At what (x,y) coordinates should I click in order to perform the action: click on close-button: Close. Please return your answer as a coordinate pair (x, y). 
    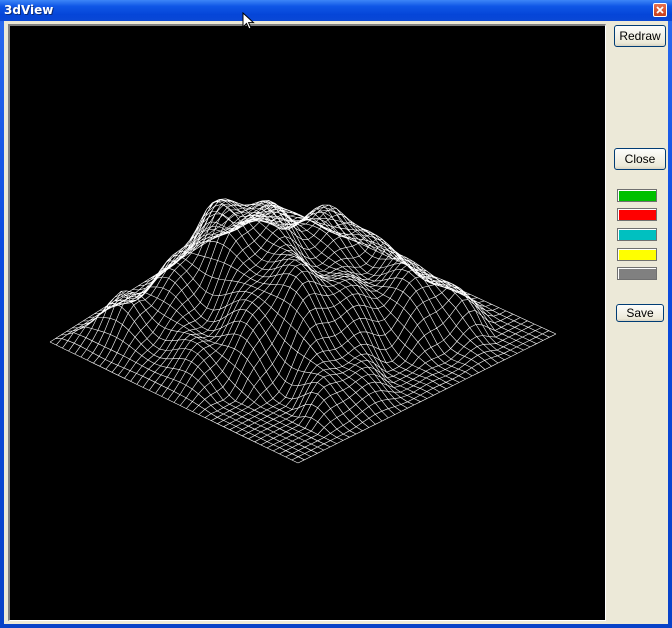
    Looking at the image, I should click on (640, 159).